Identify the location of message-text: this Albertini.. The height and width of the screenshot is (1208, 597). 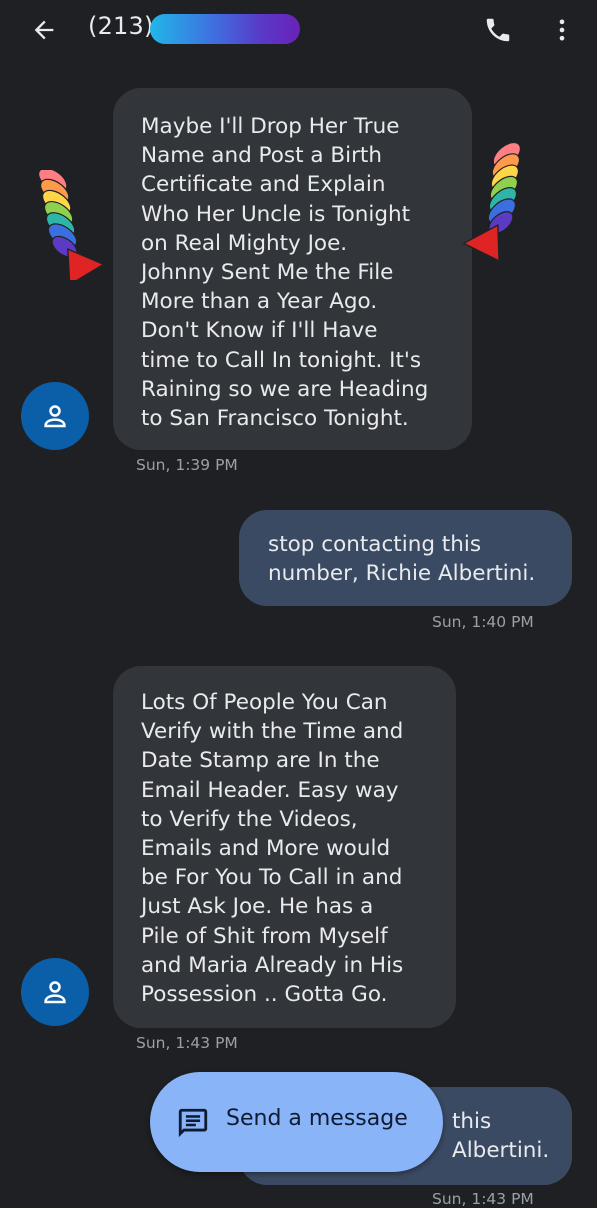
(501, 1136).